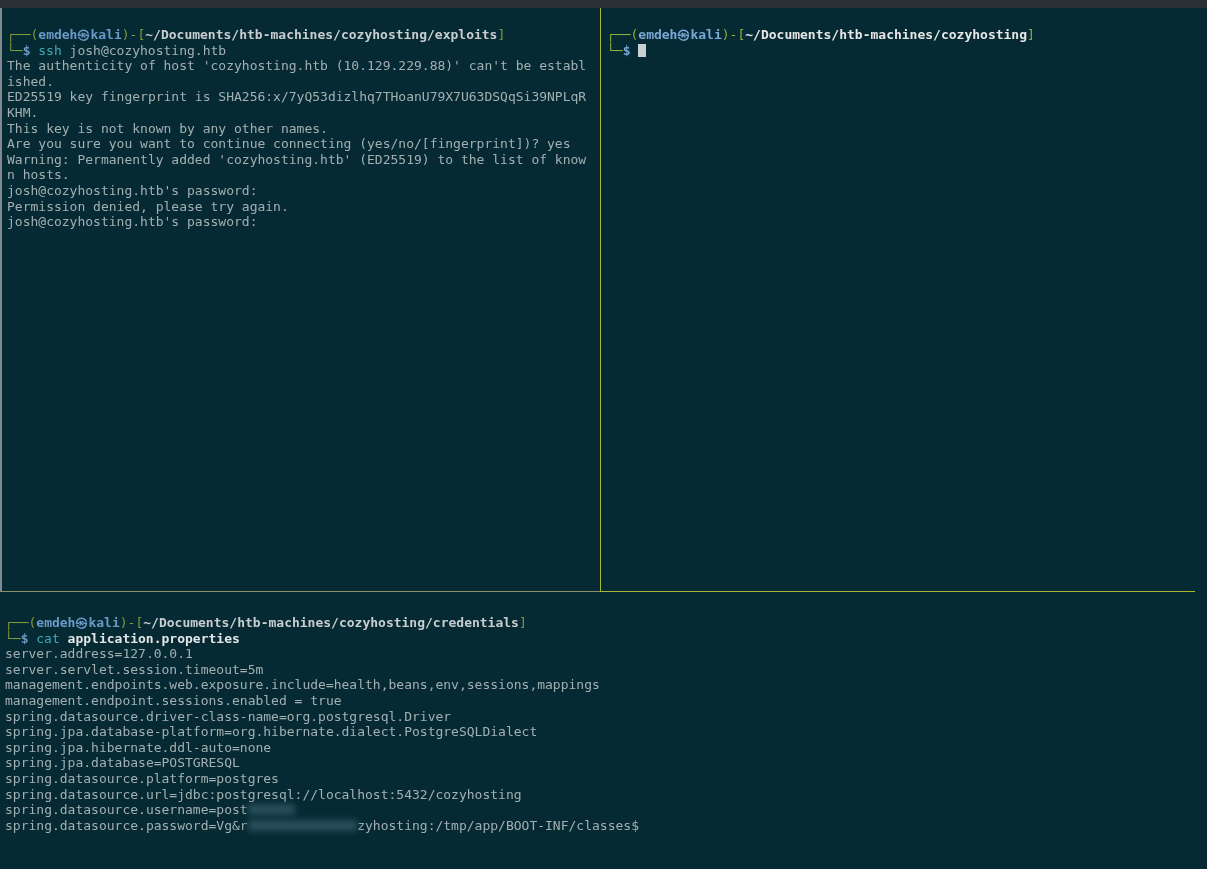 The width and height of the screenshot is (1207, 869). I want to click on output-line: This key is not known by any other names., so click(168, 128).